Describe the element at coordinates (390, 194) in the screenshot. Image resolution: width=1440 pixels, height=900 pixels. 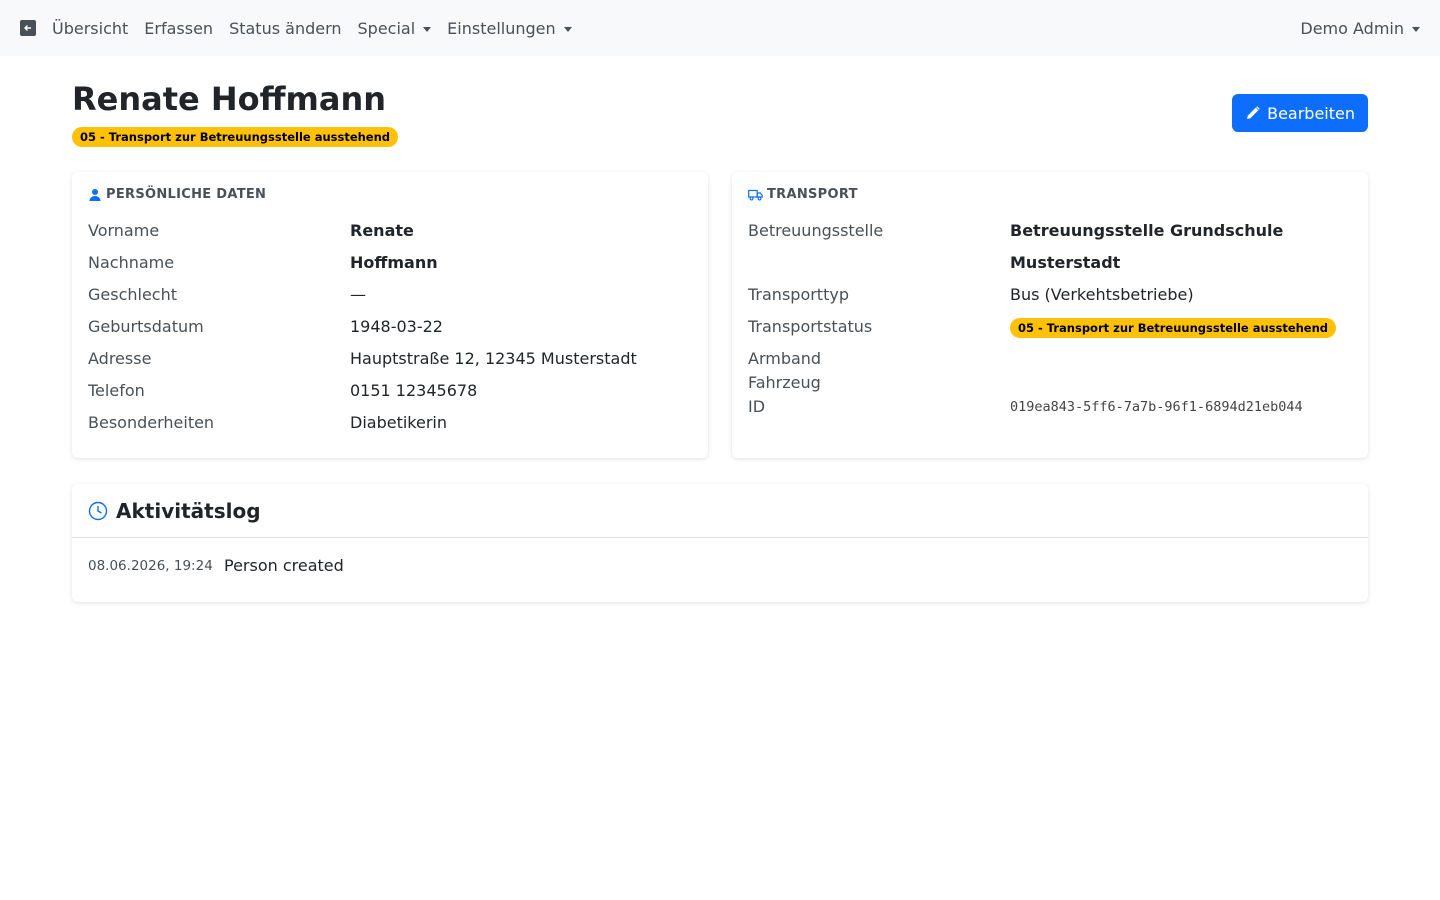
I see `personal-data-heading: PERSÖNLICHE DATEN` at that location.